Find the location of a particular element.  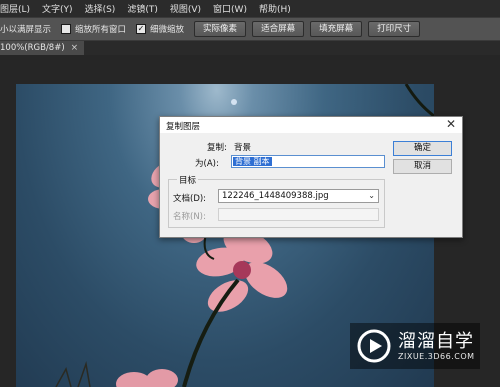

print-size-button: 打印尺寸 is located at coordinates (394, 29).